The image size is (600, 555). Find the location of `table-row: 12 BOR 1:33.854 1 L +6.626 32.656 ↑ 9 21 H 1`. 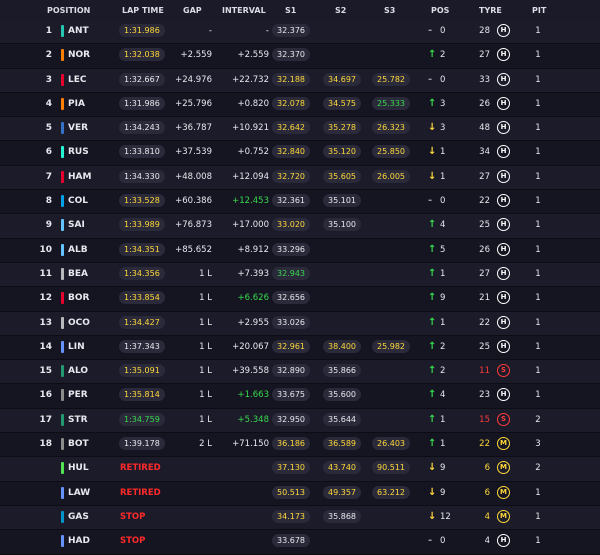

table-row: 12 BOR 1:33.854 1 L +6.626 32.656 ↑ 9 21 H 1 is located at coordinates (300, 299).